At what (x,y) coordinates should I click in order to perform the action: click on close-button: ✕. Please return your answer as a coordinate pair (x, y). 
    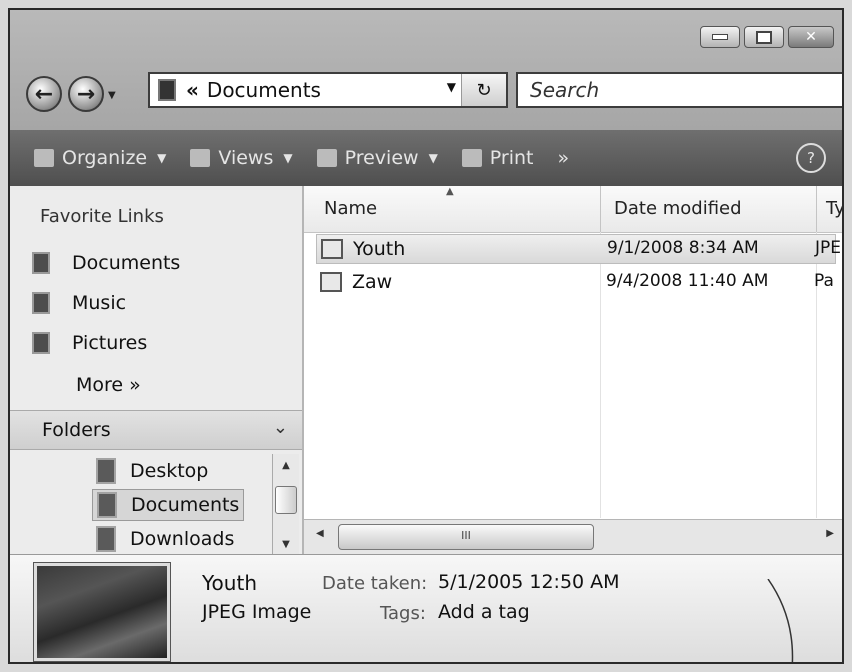
    Looking at the image, I should click on (811, 37).